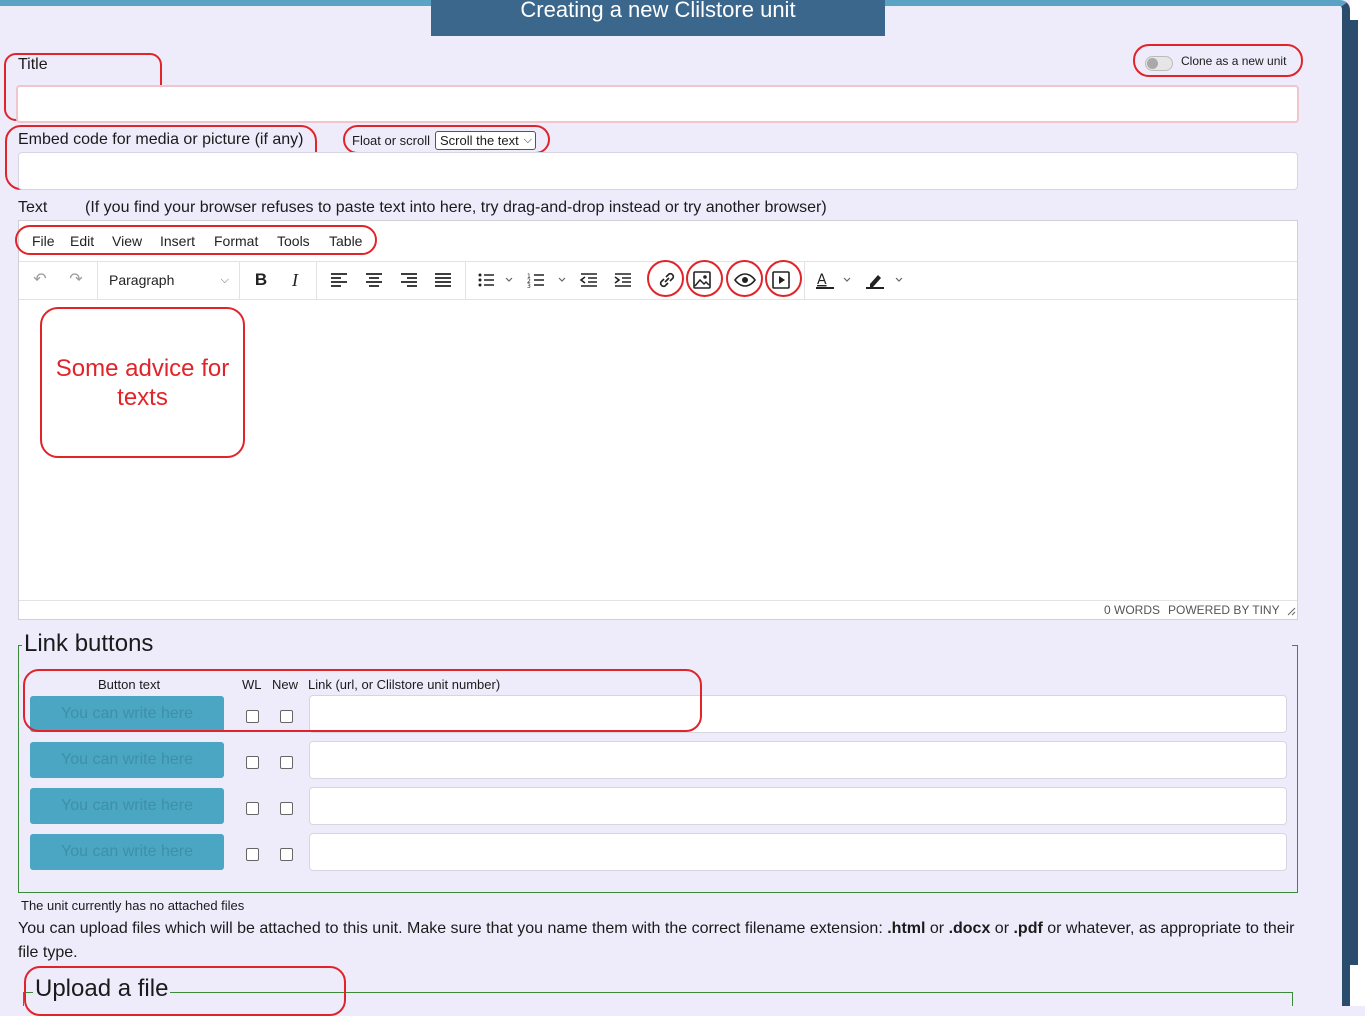 The image size is (1365, 1016). What do you see at coordinates (667, 280) in the screenshot?
I see `link-icon` at bounding box center [667, 280].